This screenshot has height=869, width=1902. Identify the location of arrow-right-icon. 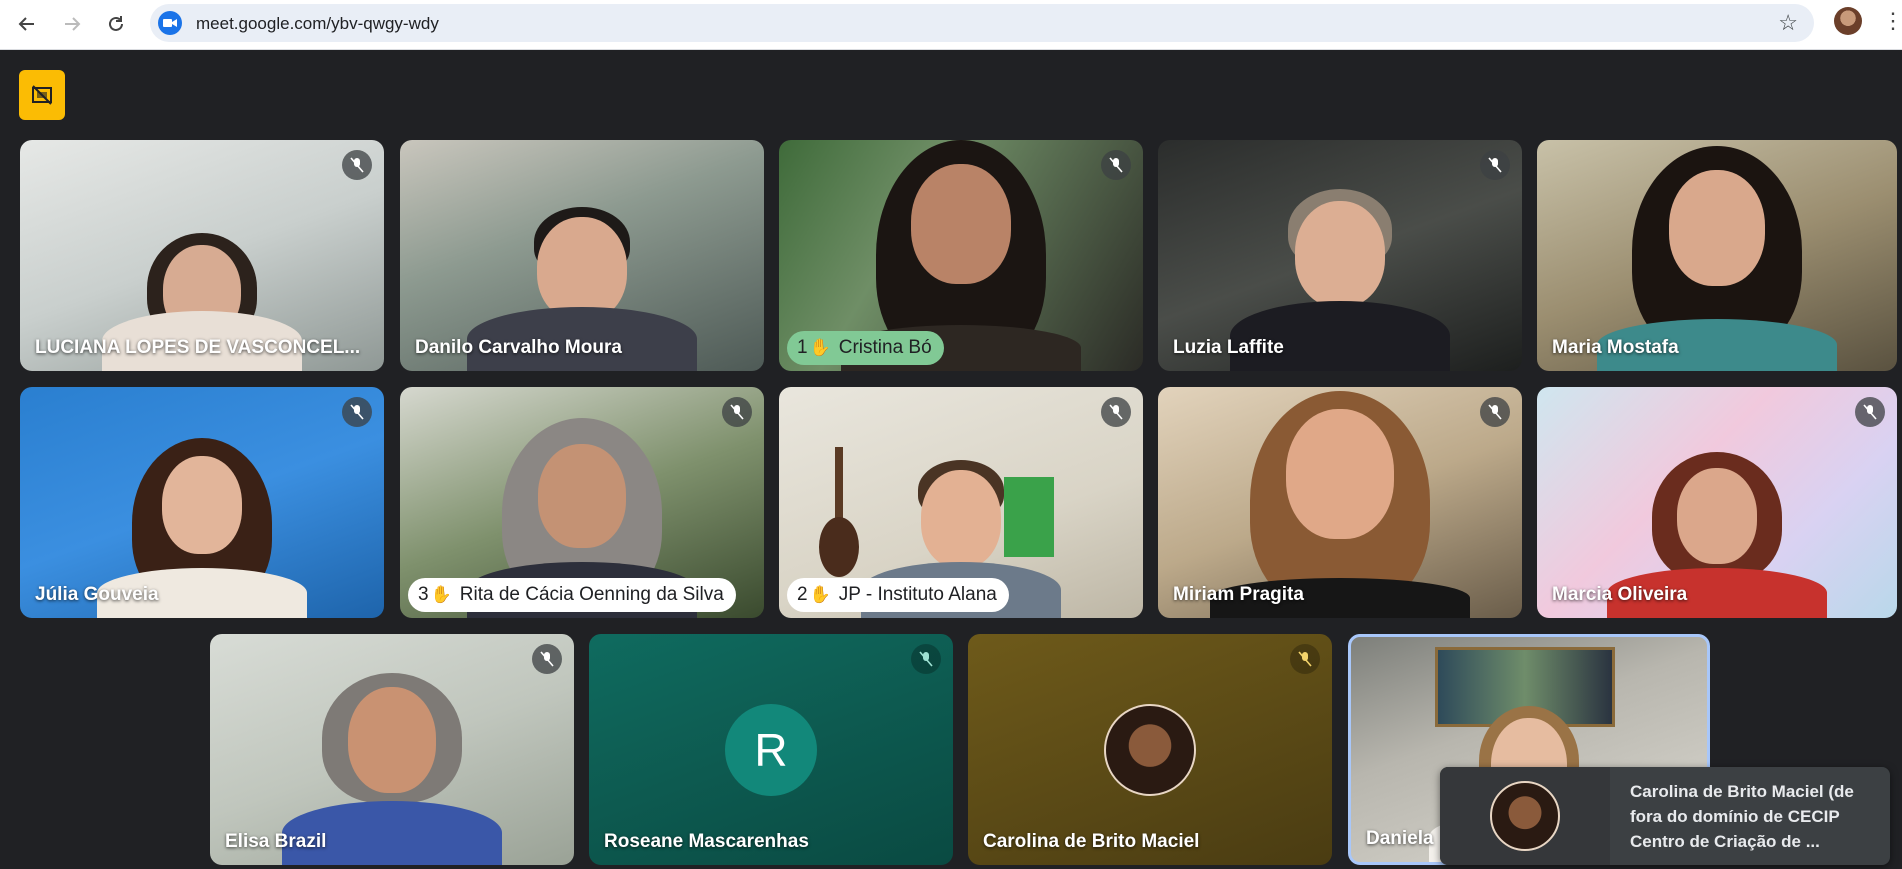
(73, 24).